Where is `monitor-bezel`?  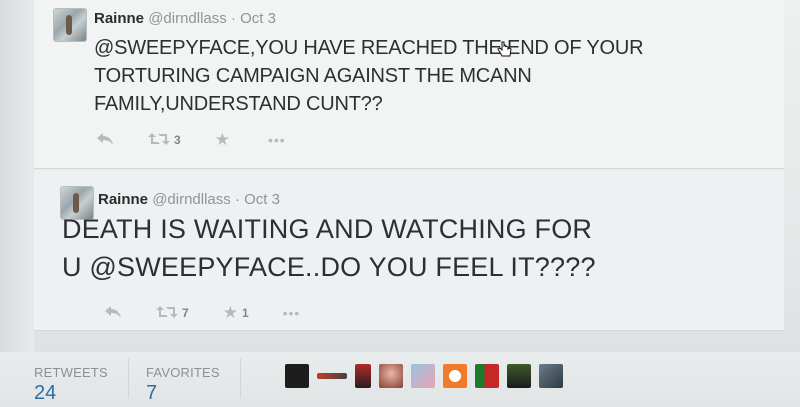 monitor-bezel is located at coordinates (17, 203).